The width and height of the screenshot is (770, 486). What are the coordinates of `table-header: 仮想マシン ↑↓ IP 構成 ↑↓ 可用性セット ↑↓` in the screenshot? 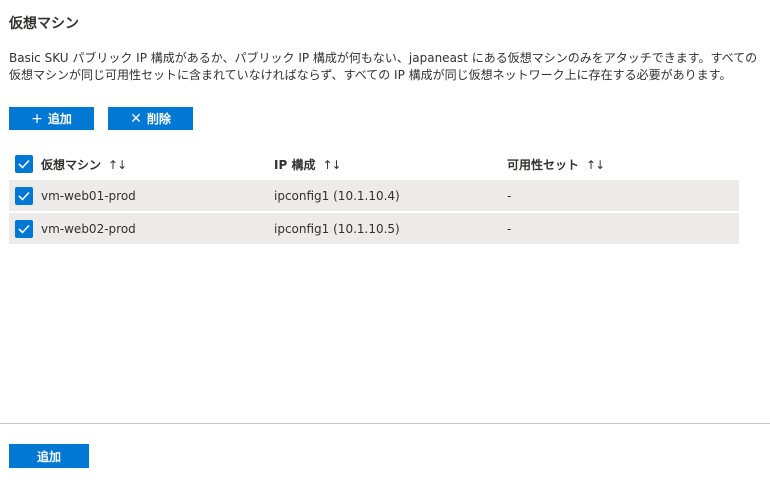 It's located at (374, 164).